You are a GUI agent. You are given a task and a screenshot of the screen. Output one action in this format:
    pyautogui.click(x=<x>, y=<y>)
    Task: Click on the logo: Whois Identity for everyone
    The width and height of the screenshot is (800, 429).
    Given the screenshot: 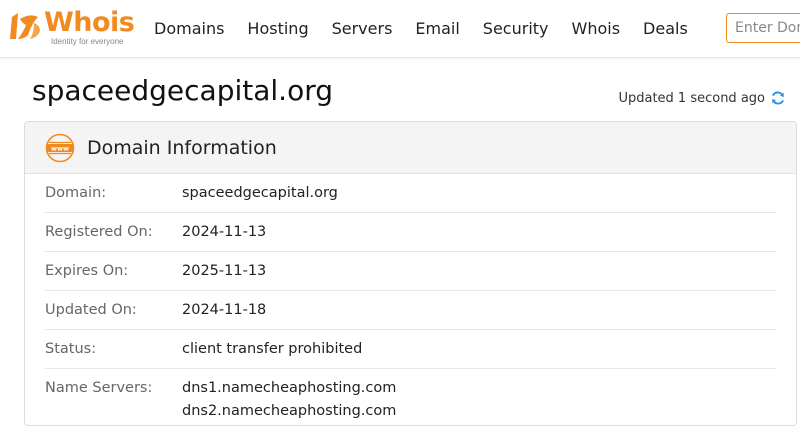 What is the action you would take?
    pyautogui.click(x=71, y=28)
    